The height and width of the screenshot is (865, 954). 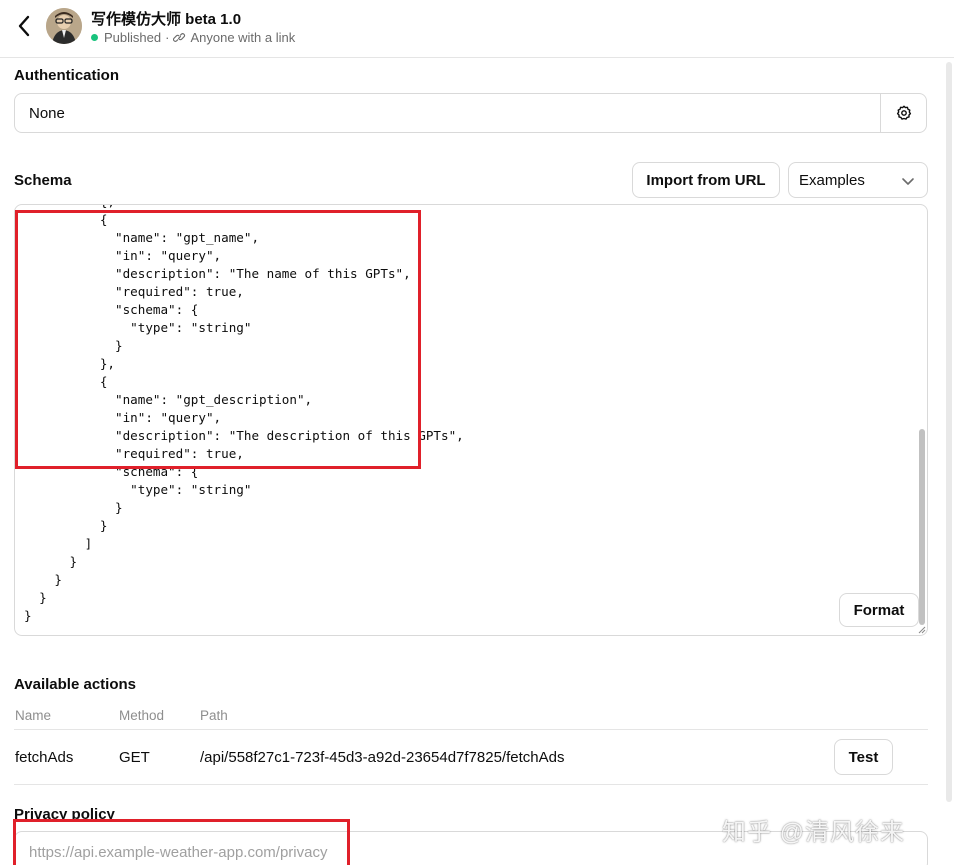 I want to click on watermark-text: 知乎 @清风徐来, so click(x=814, y=832).